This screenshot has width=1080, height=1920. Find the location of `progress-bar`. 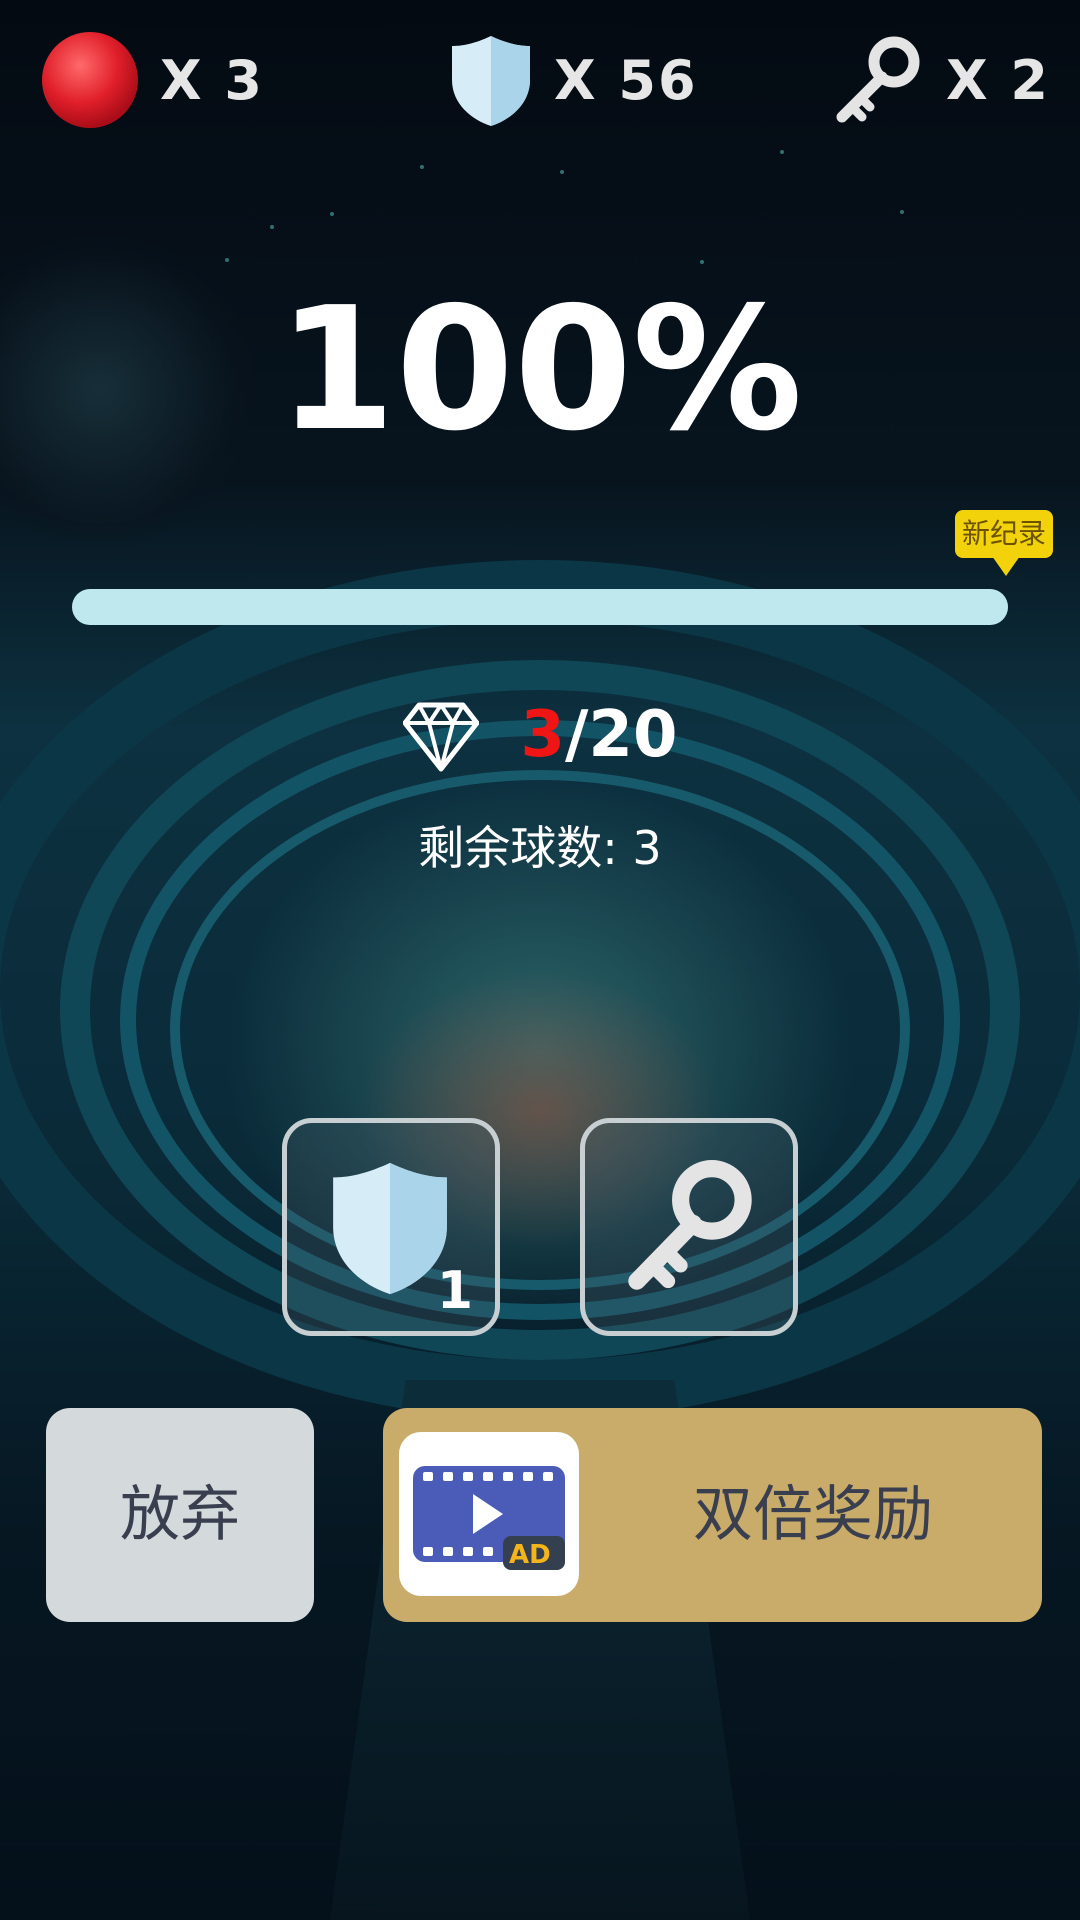

progress-bar is located at coordinates (540, 607).